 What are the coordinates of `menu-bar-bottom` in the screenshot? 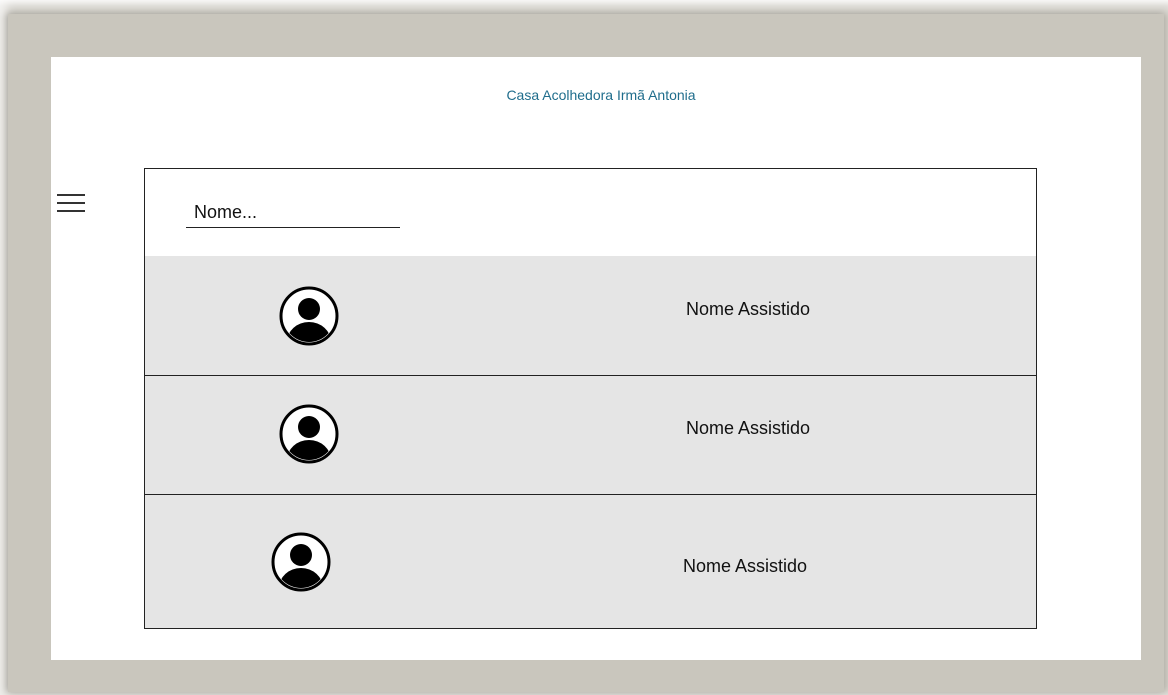 It's located at (71, 211).